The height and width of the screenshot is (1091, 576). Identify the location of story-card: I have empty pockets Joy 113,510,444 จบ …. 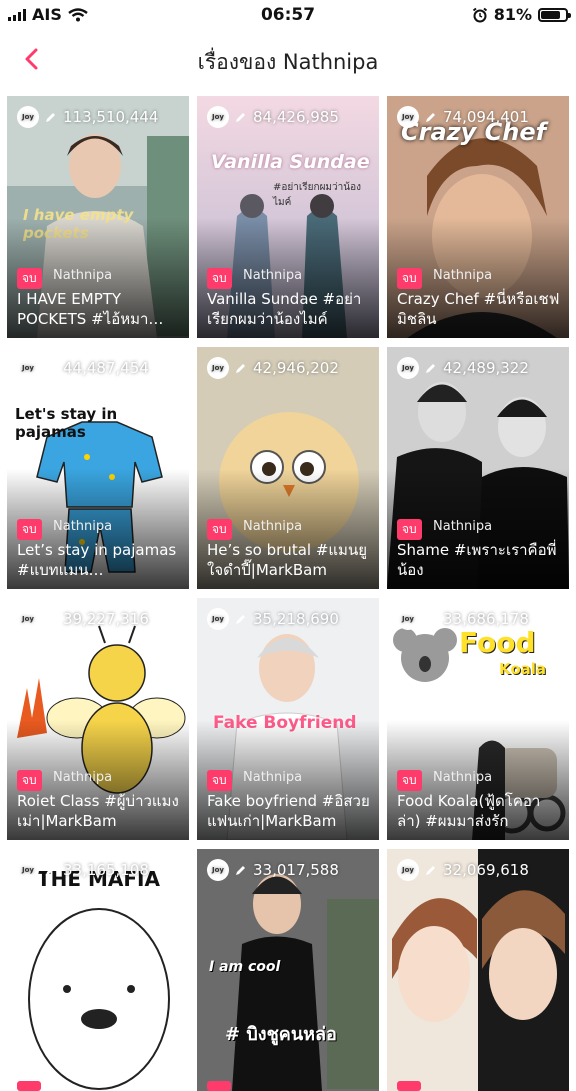
(98, 217).